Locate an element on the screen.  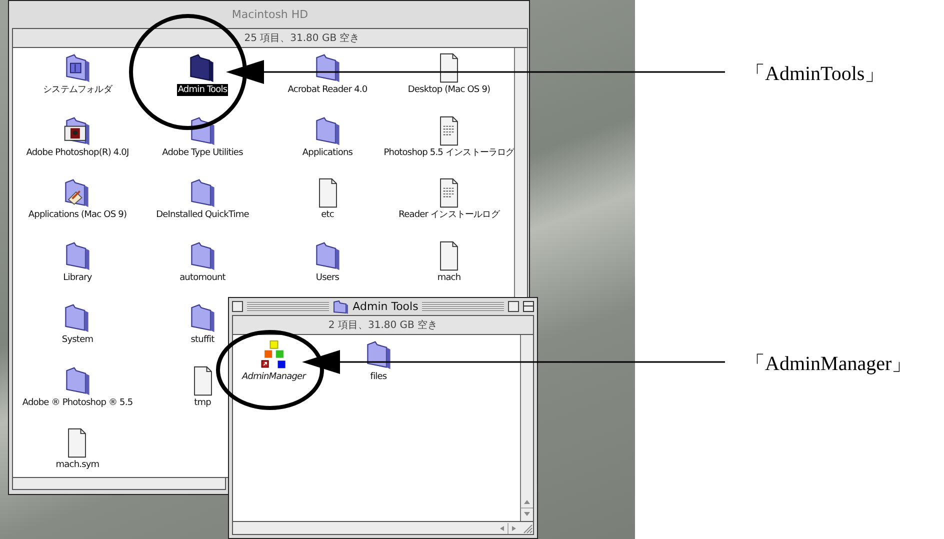
file-item: Applications (Mac OS 9) is located at coordinates (77, 199).